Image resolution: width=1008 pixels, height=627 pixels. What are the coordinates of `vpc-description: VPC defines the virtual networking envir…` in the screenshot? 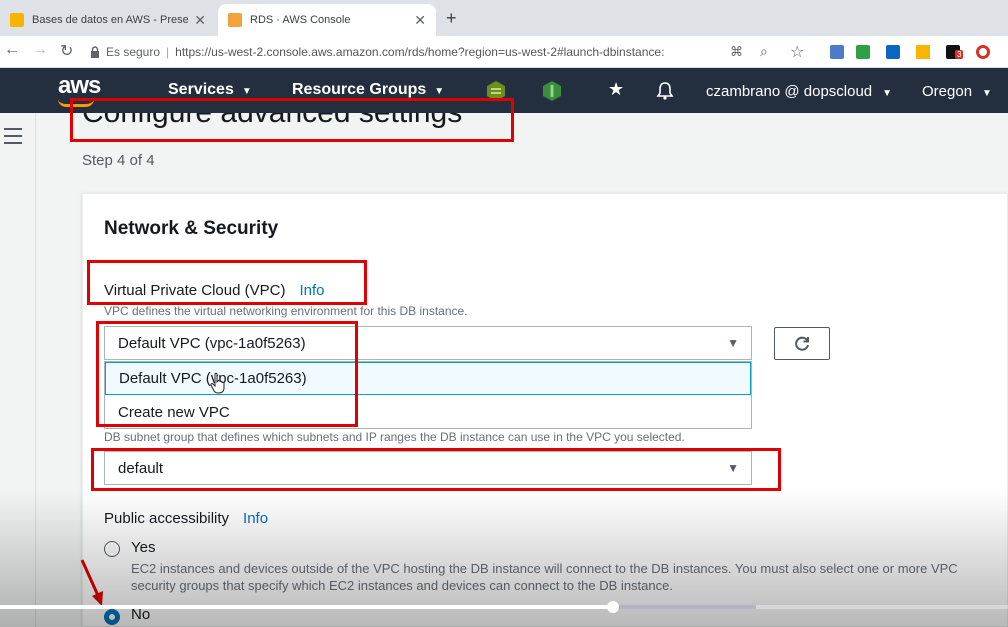 It's located at (286, 311).